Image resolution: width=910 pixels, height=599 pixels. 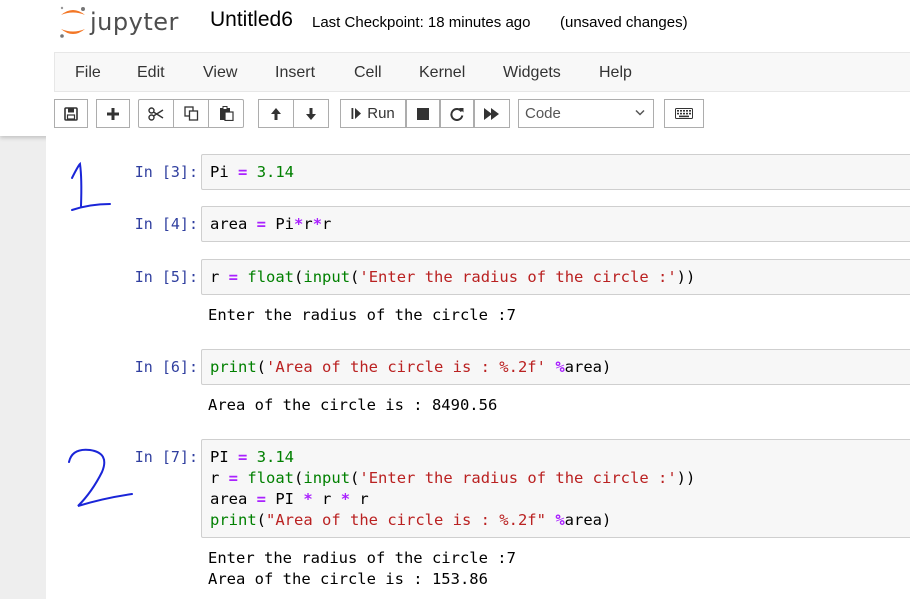 I want to click on arrow-up-icon, so click(x=276, y=113).